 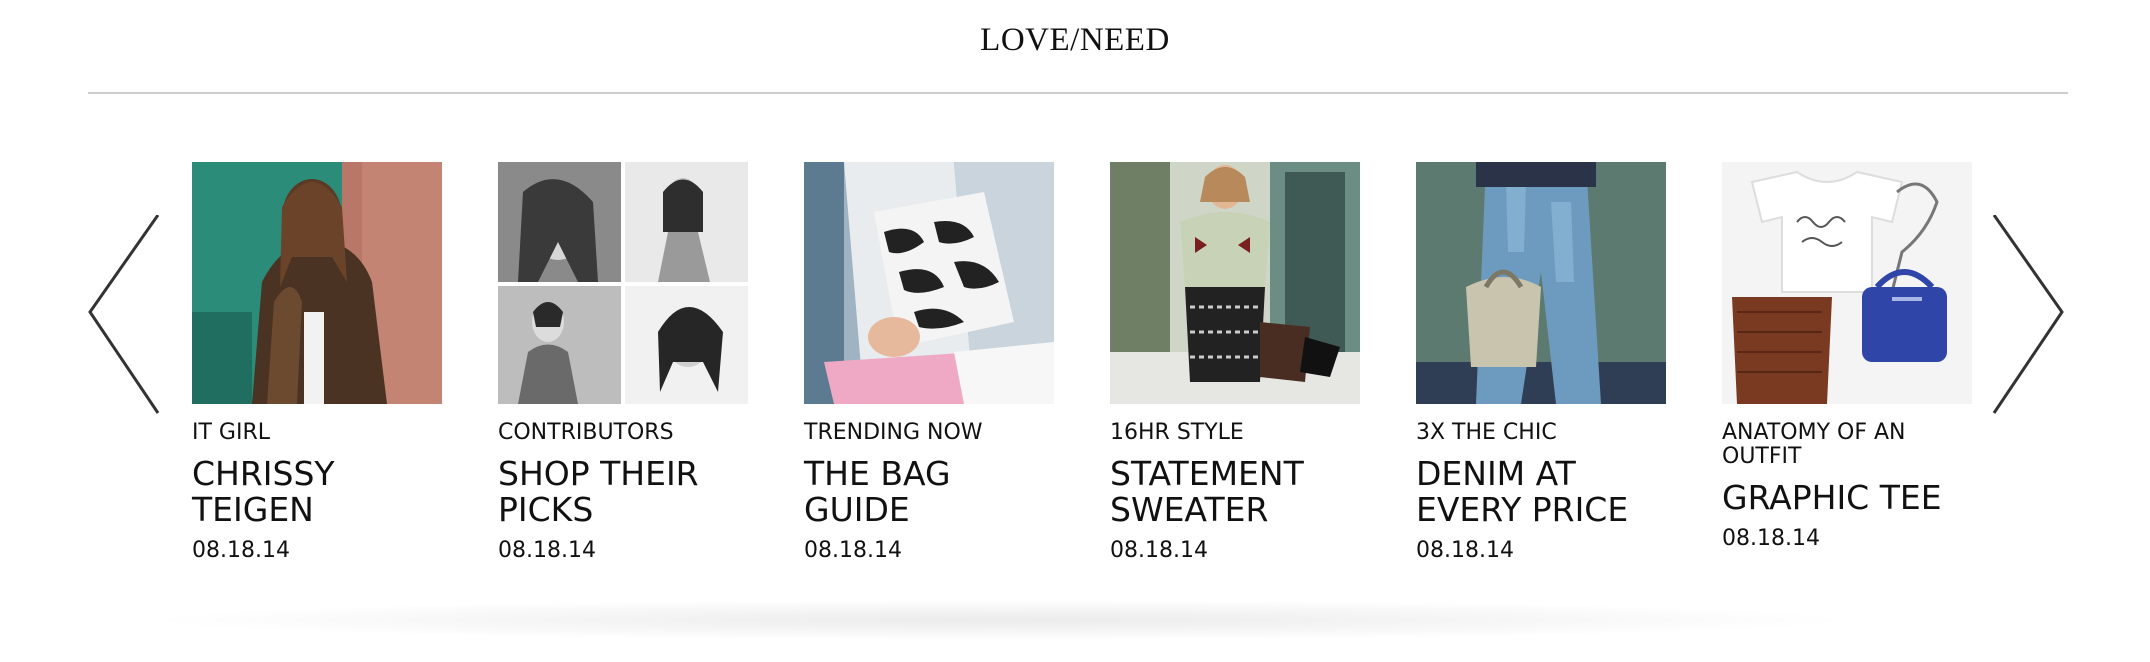 What do you see at coordinates (1075, 40) in the screenshot?
I see `section-title: LOVE/NEED` at bounding box center [1075, 40].